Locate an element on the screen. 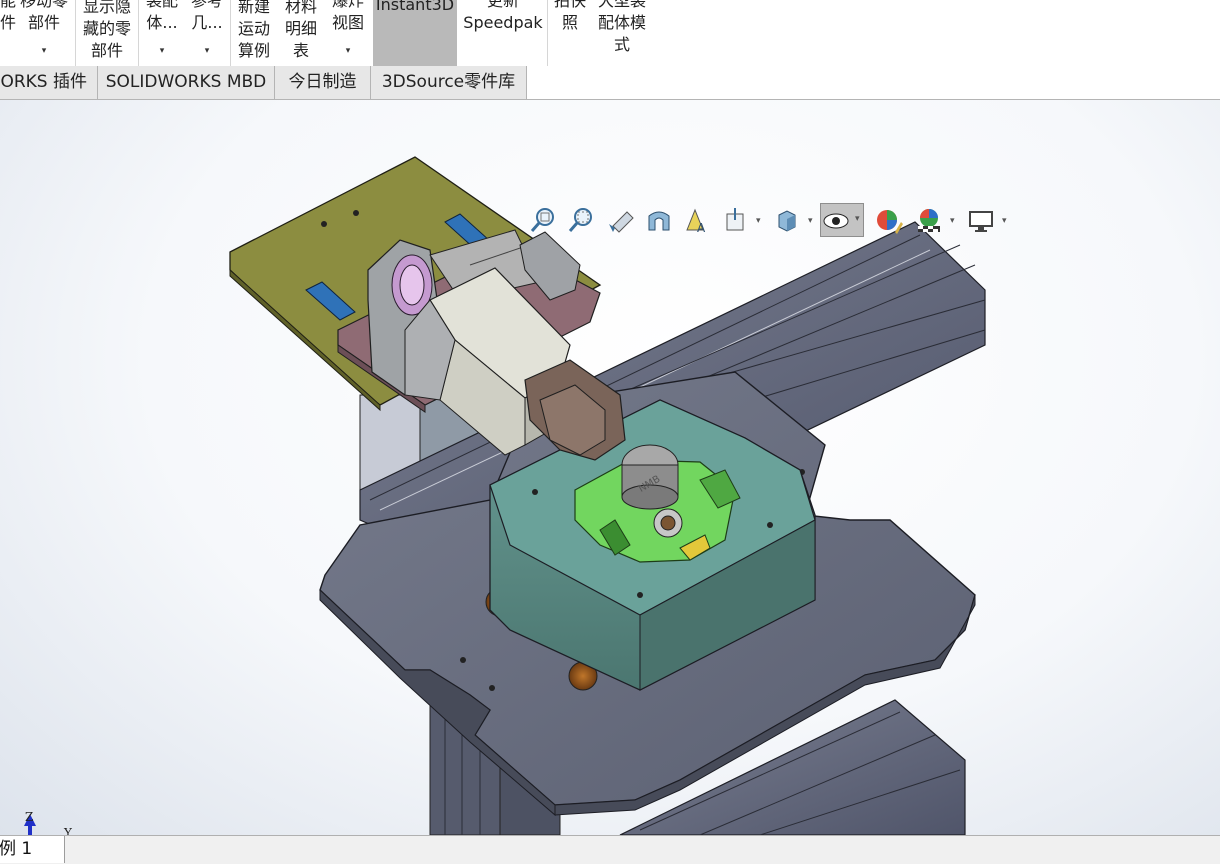 Image resolution: width=1220 pixels, height=864 pixels. motion-study-label: 算例 1 is located at coordinates (16, 849).